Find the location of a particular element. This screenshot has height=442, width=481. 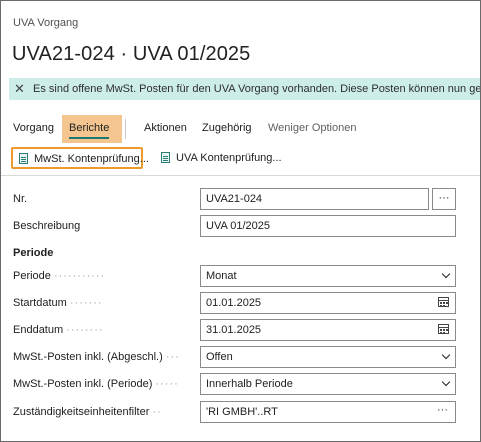

field-row-mwst-abgeschl: MwSt.-Posten inkl. (Abgeschl.) ··· Offen is located at coordinates (240, 358).